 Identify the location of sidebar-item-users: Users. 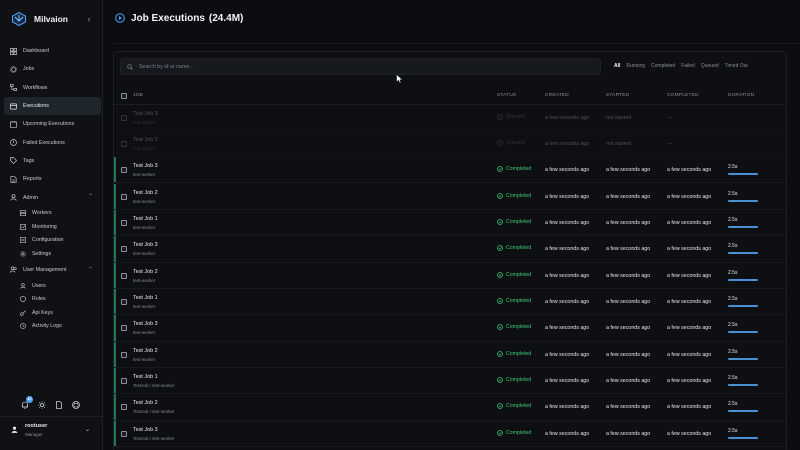
(52, 286).